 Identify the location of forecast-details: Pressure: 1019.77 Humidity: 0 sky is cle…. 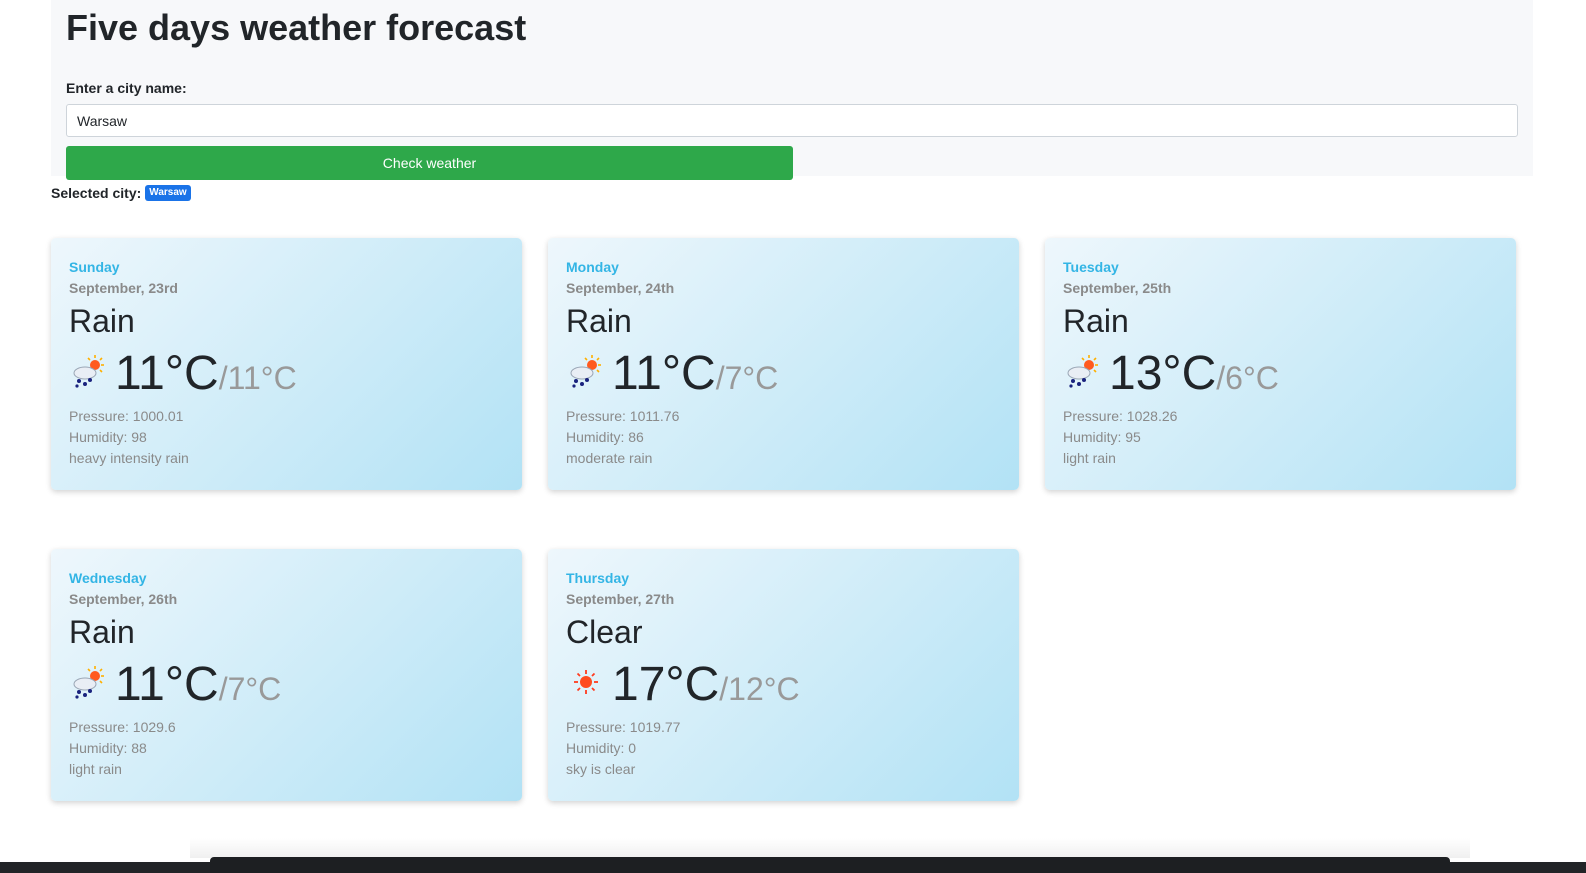
(783, 748).